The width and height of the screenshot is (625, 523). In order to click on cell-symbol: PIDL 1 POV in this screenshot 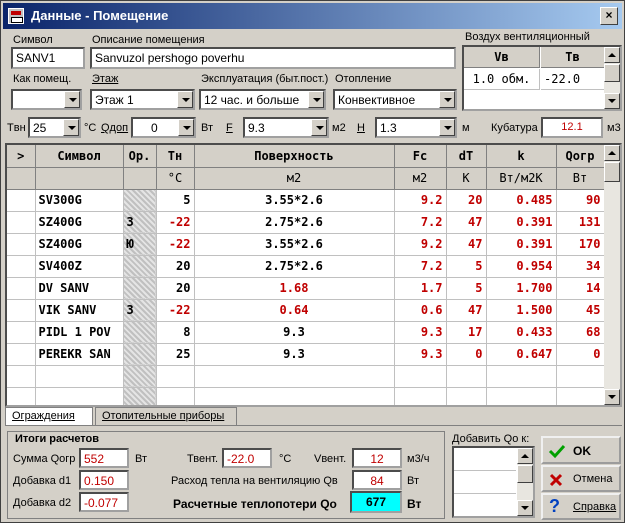, I will do `click(79, 332)`.